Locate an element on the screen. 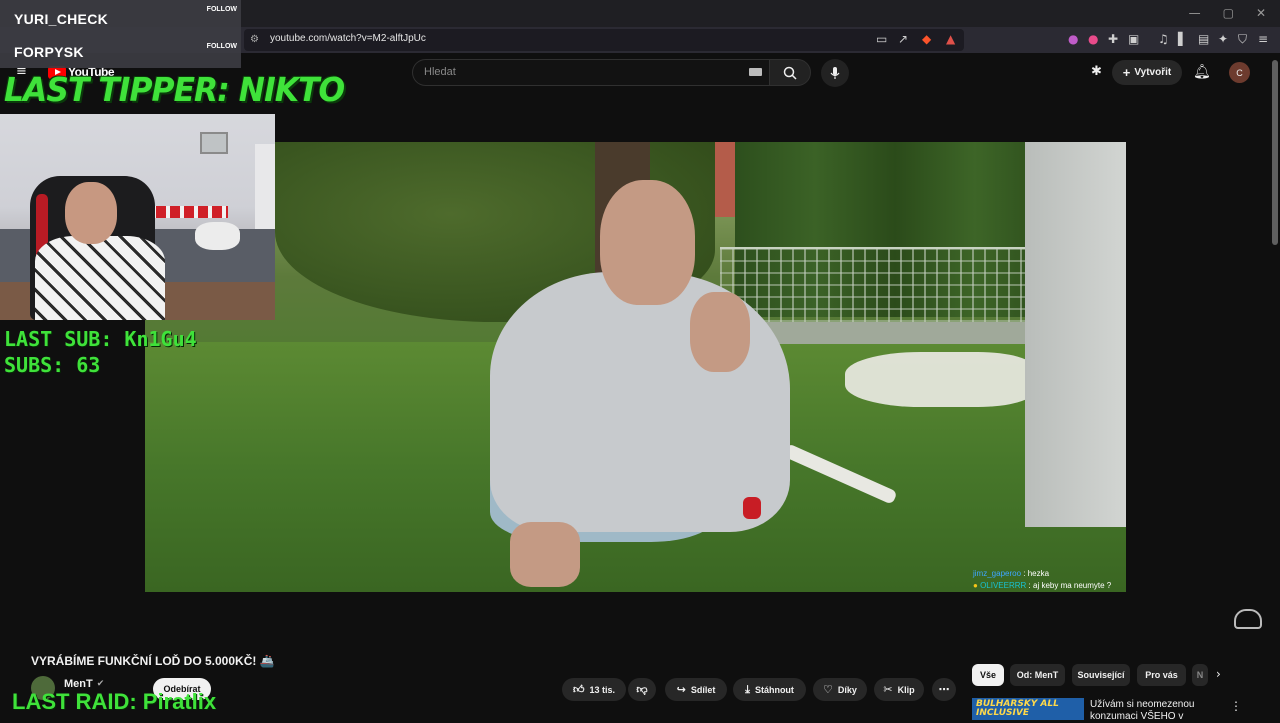 The image size is (1280, 723). follow-alerts: YURI_CHECK FOLLOW FORPYSK FOLLOW is located at coordinates (120, 34).